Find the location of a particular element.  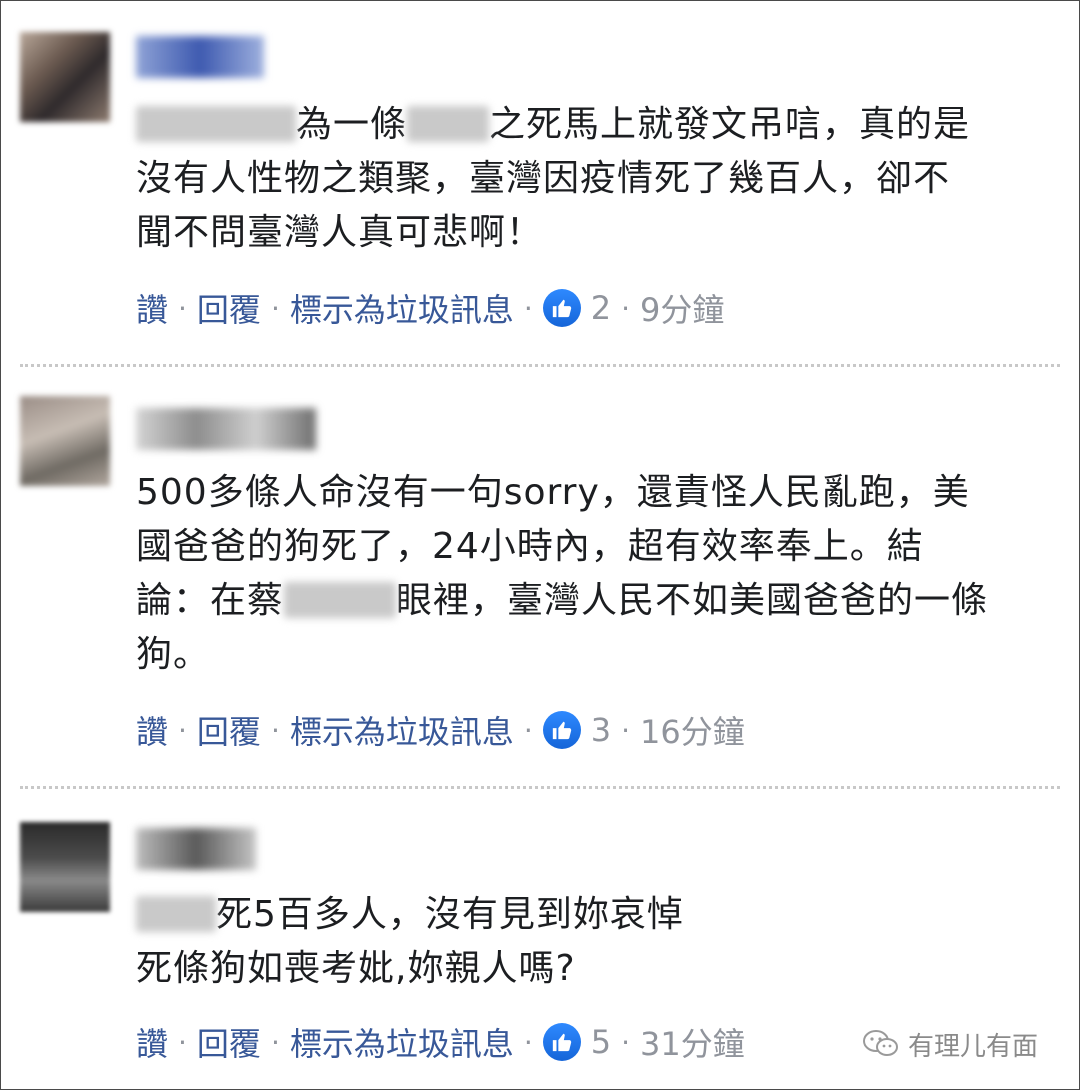

comment-actions: 讚 · 回覆 · 標示為垃圾訊息 · 2 · 9分鐘 is located at coordinates (430, 308).